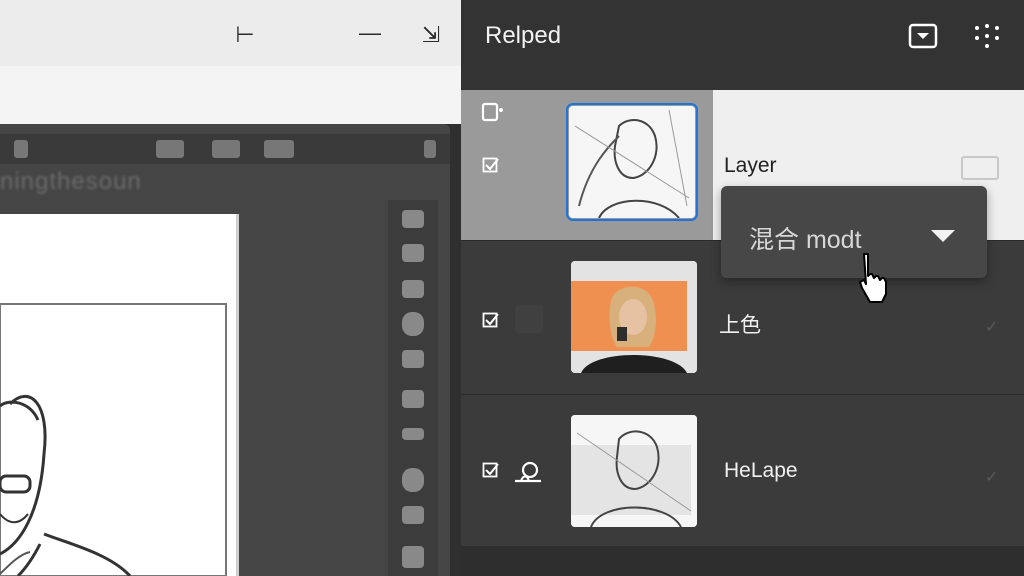 This screenshot has height=576, width=1024. What do you see at coordinates (413, 219) in the screenshot?
I see `pen-tool-icon` at bounding box center [413, 219].